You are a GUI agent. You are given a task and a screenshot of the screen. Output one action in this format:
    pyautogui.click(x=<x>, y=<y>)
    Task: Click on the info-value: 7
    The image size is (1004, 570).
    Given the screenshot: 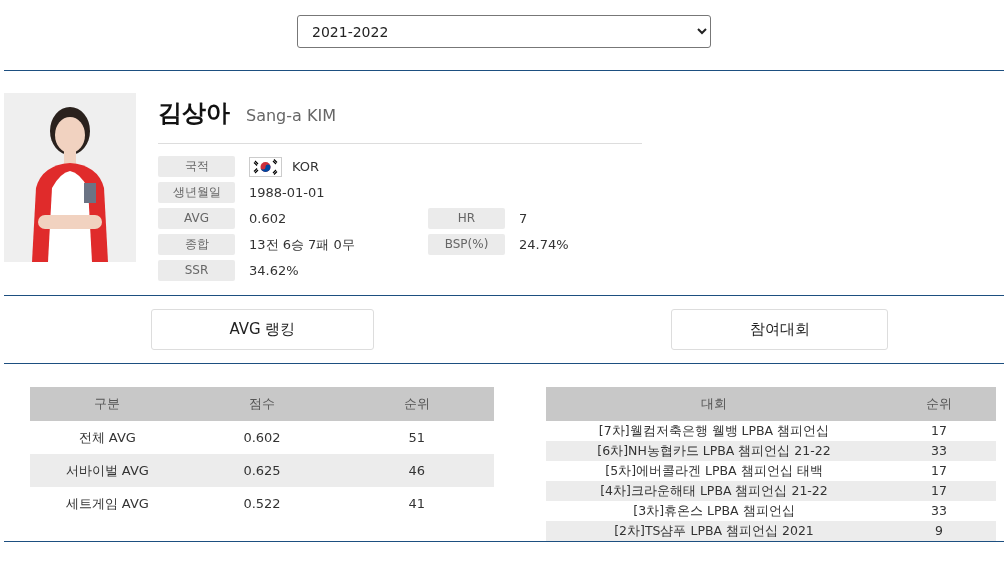 What is the action you would take?
    pyautogui.click(x=524, y=219)
    